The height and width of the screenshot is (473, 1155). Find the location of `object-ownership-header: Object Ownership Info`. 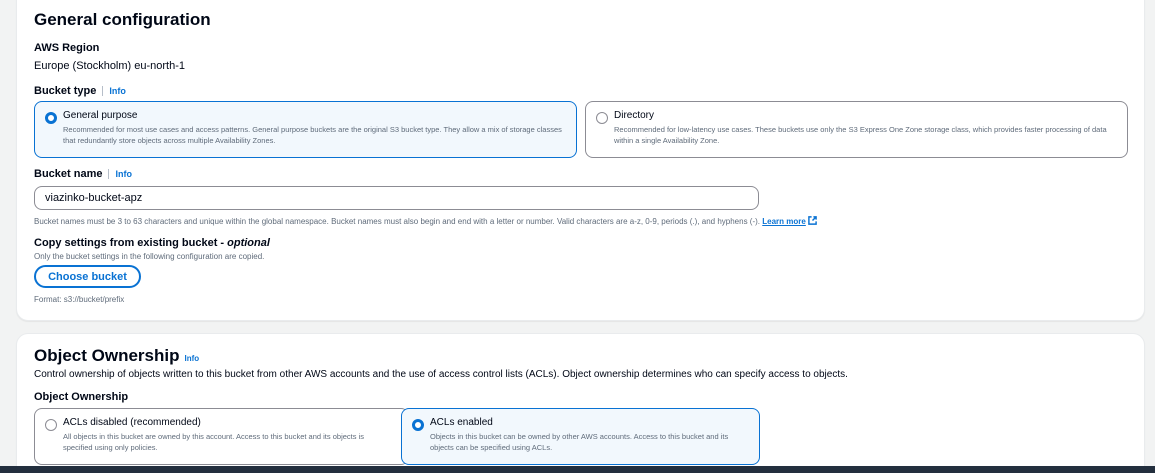

object-ownership-header: Object Ownership Info is located at coordinates (116, 356).